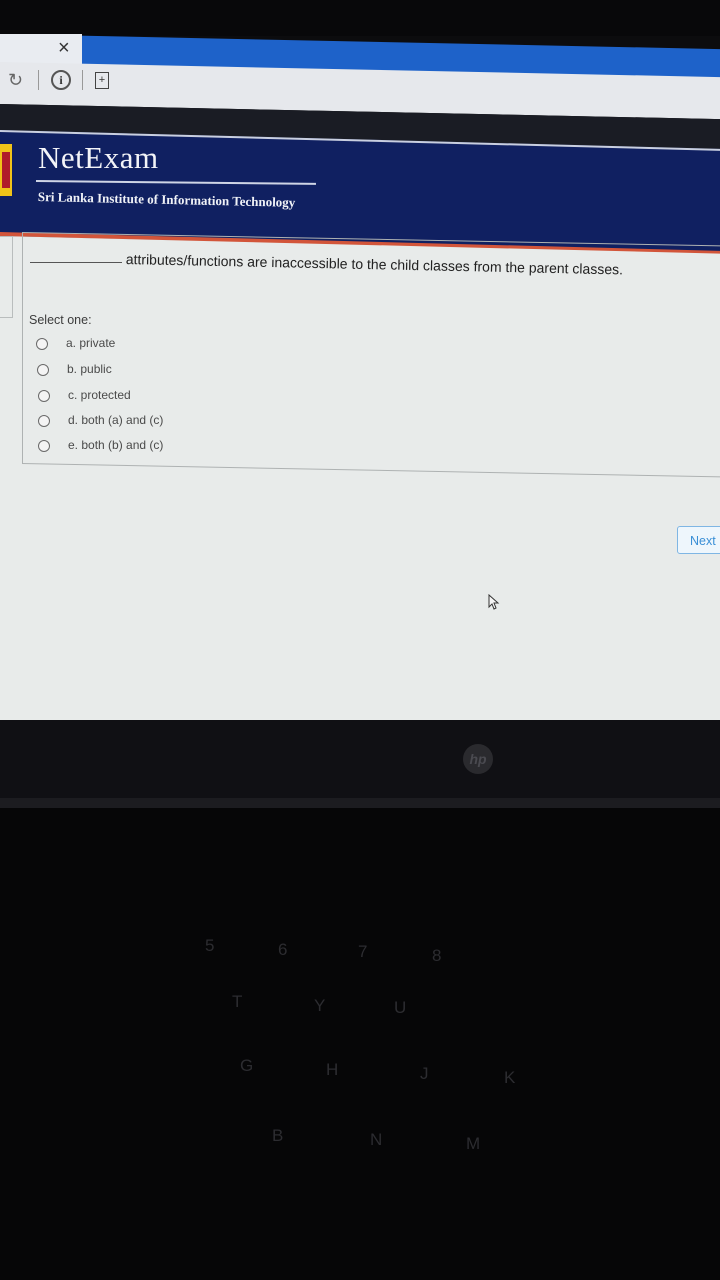  I want to click on keyboard-key: B, so click(278, 1135).